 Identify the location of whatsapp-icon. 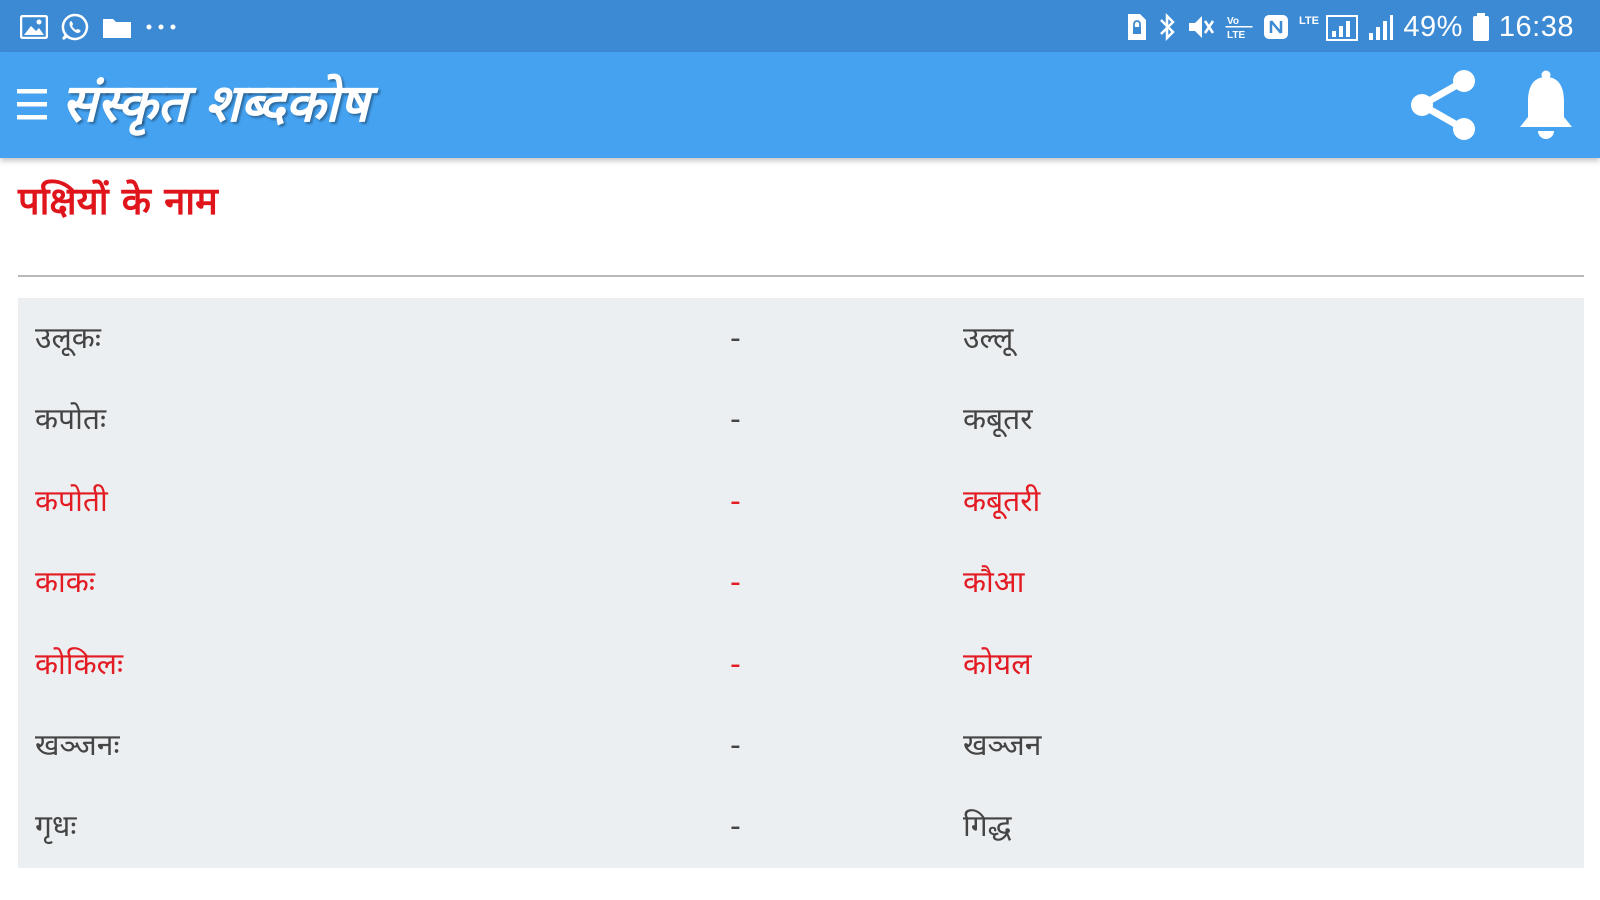
(75, 27).